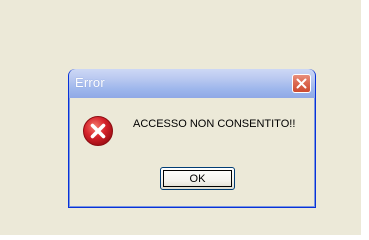 This screenshot has width=369, height=240. I want to click on close-icon, so click(301, 83).